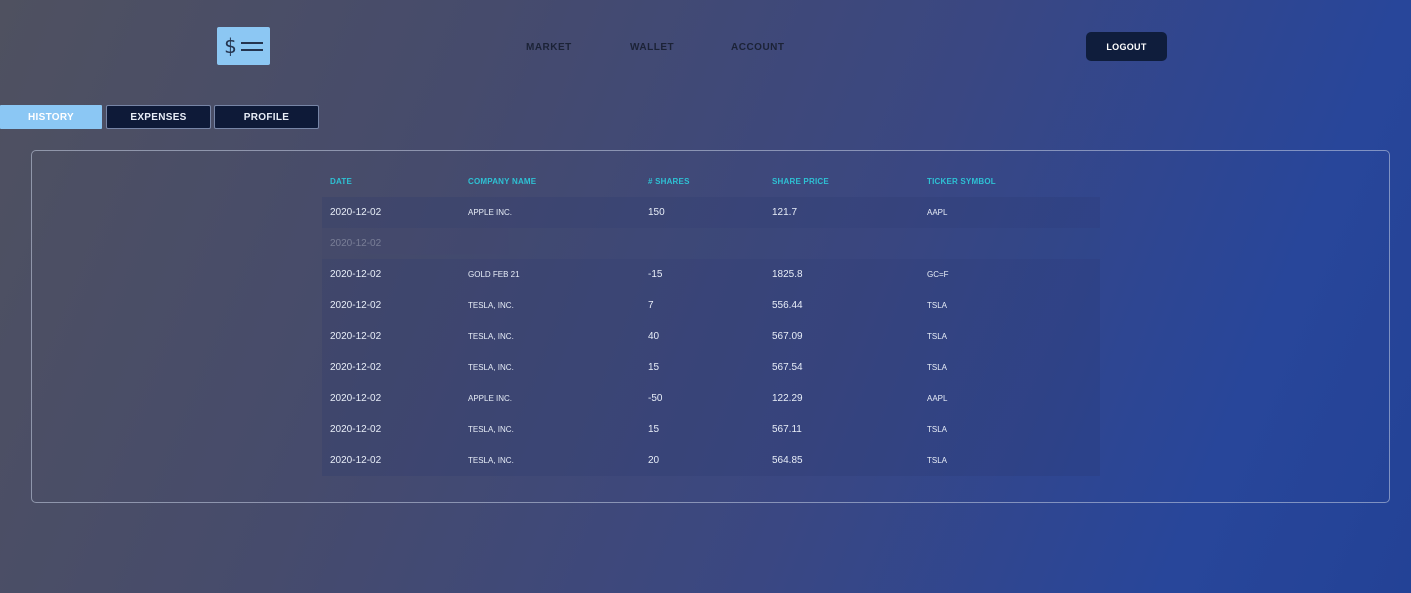 This screenshot has height=593, width=1411. I want to click on table-row: 2020-12-02 TESLA, INC. 20 564.85 TSLA, so click(711, 460).